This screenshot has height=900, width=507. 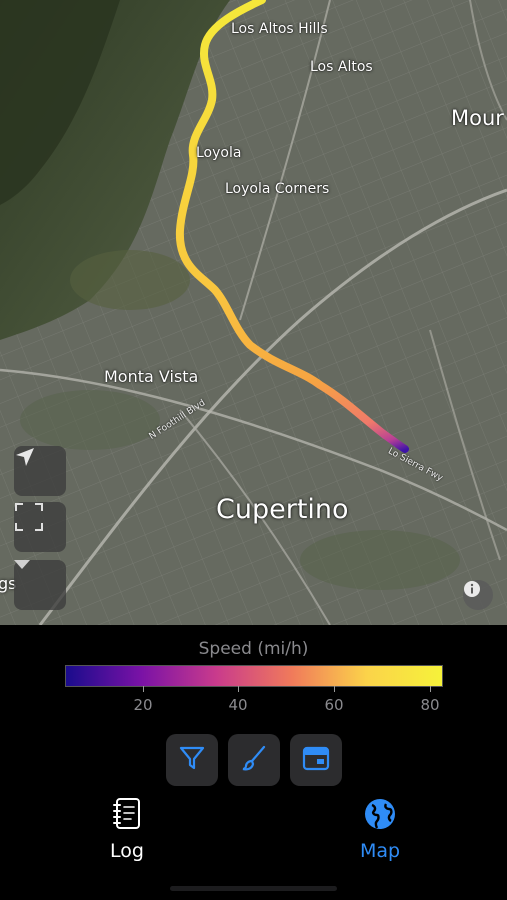 I want to click on legend-tick-label: 40, so click(x=238, y=705).